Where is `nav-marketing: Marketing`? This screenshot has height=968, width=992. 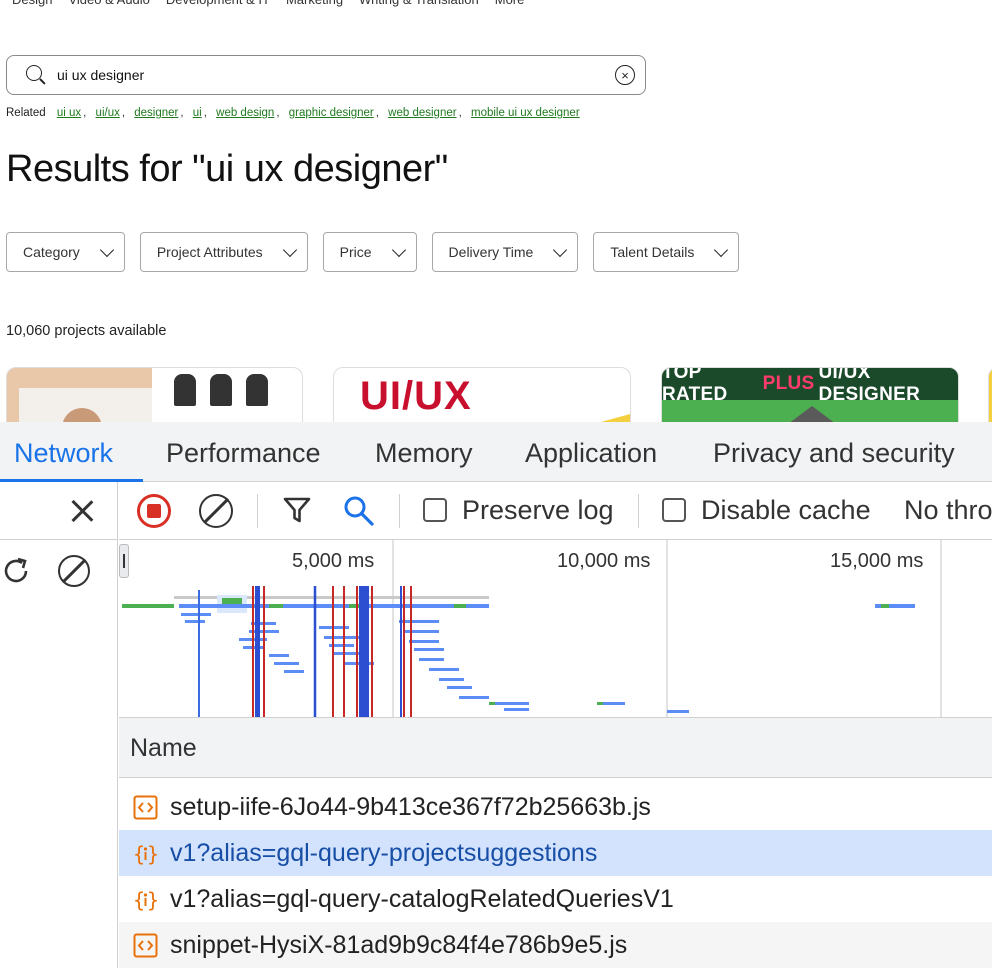
nav-marketing: Marketing is located at coordinates (314, 6).